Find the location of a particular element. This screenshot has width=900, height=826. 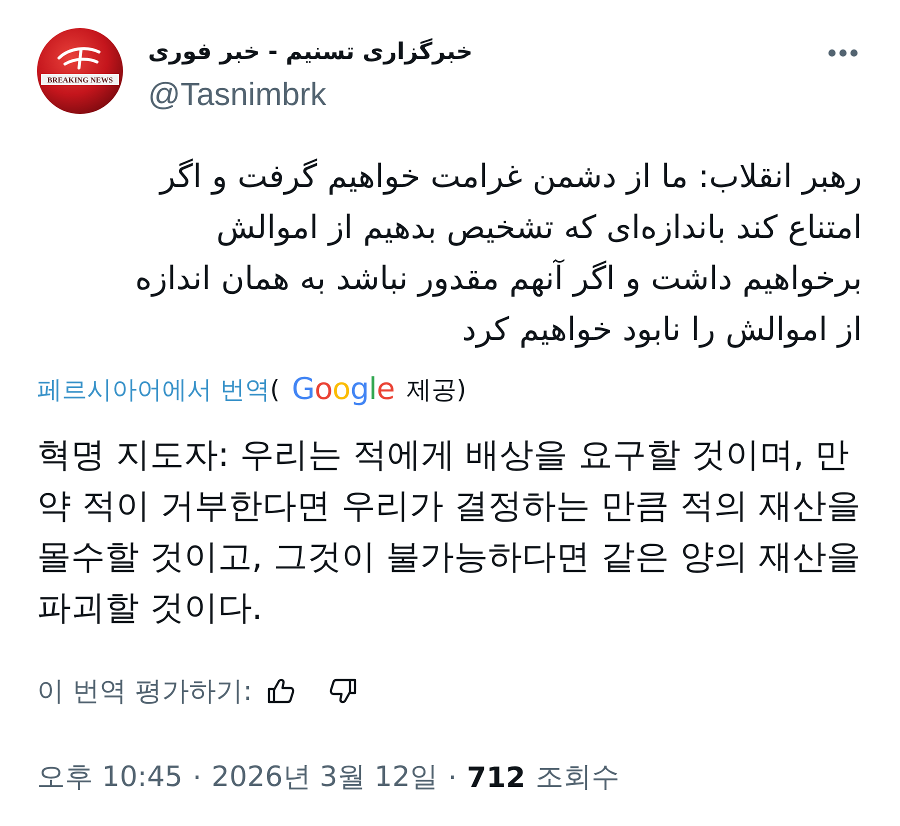

calligraphy-mark-drawing is located at coordinates (79, 58).